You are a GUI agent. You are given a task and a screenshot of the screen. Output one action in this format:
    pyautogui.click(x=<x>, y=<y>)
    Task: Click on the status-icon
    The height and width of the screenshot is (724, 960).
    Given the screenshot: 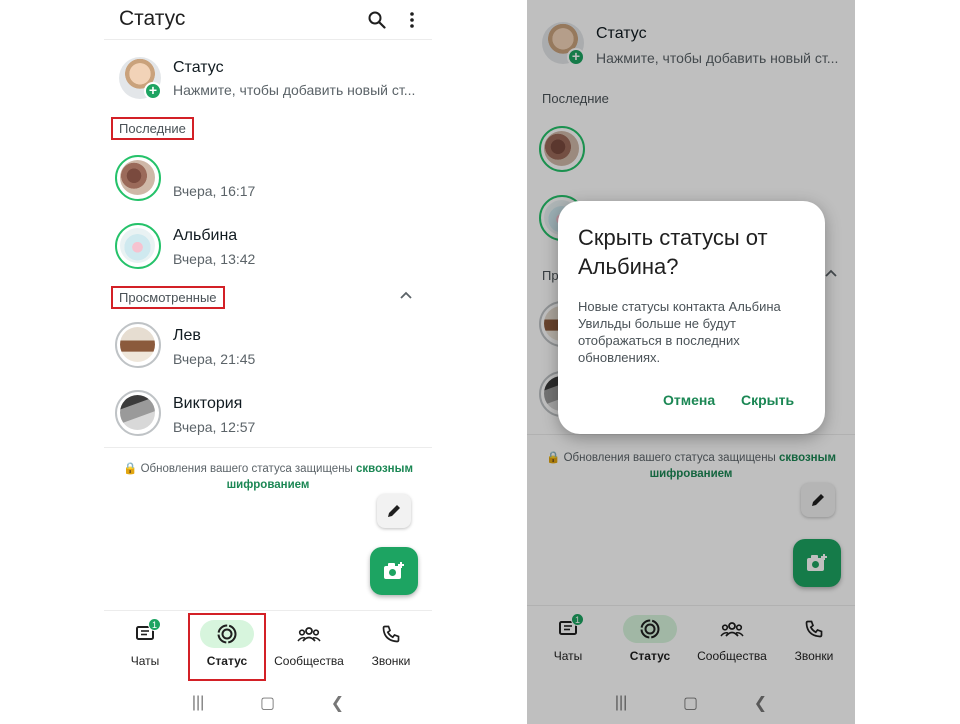 What is the action you would take?
    pyautogui.click(x=227, y=634)
    